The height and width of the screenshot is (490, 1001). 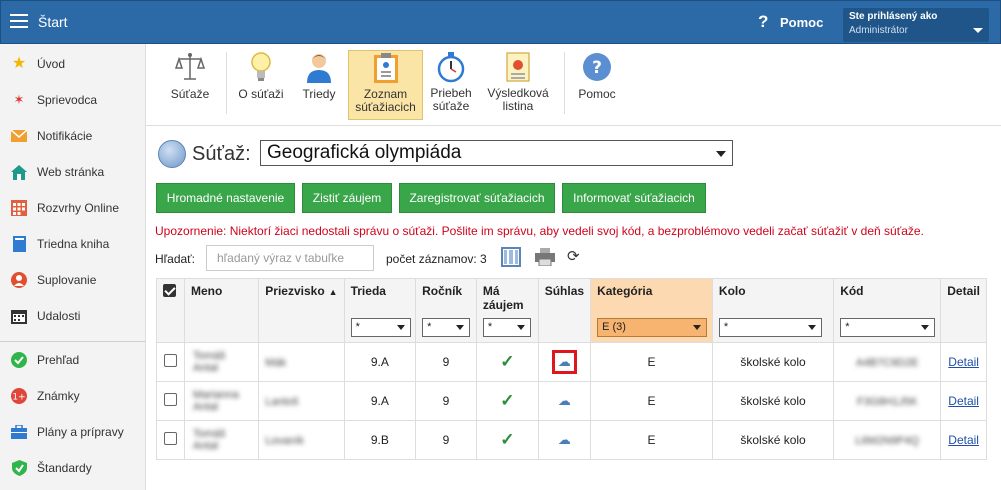 I want to click on sidebar-item-standardy: Štandardy, so click(x=73, y=468).